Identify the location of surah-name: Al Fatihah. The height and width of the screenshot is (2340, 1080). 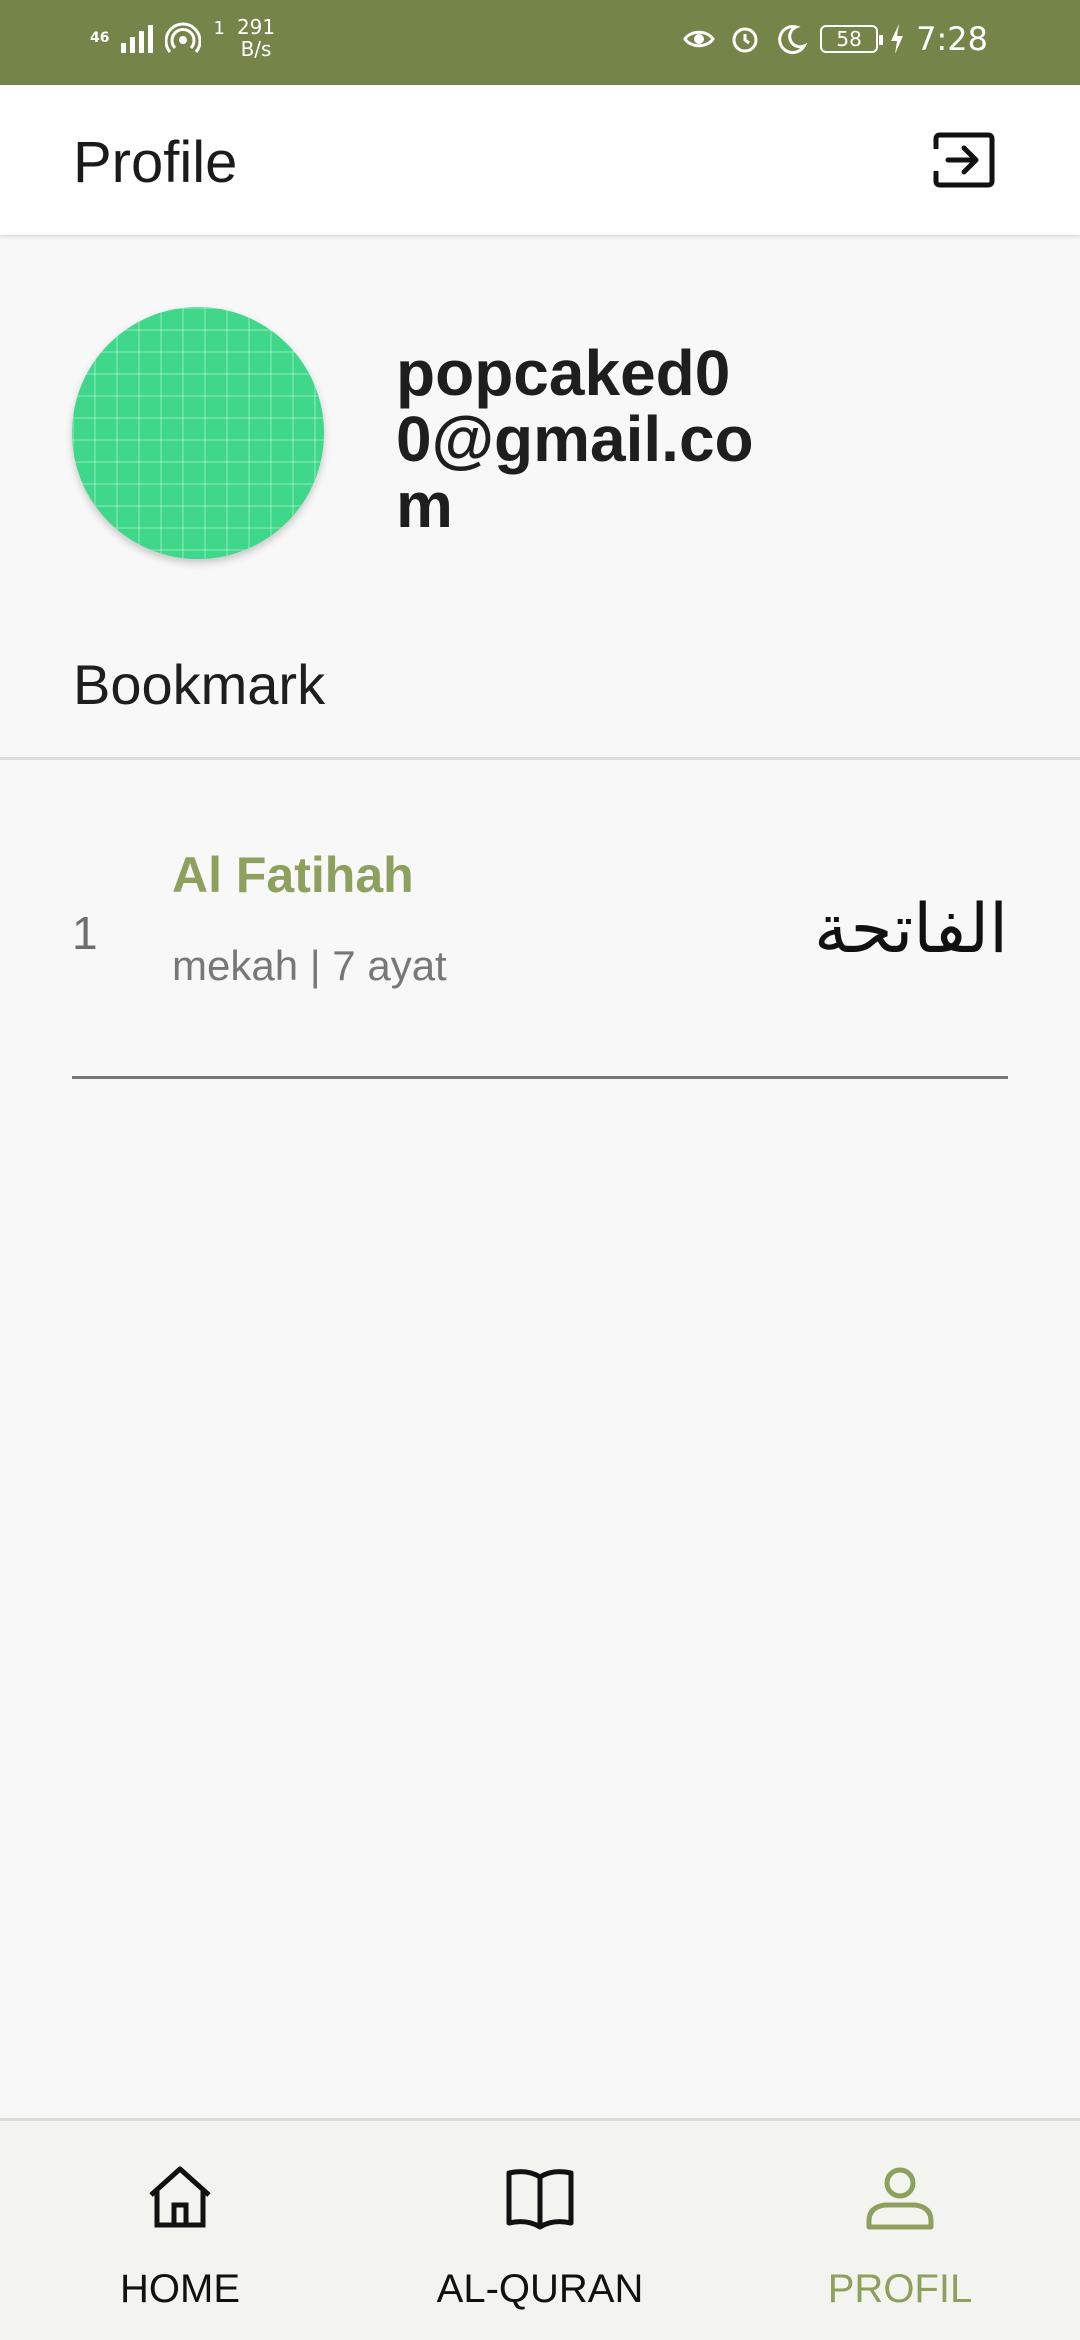
(293, 875).